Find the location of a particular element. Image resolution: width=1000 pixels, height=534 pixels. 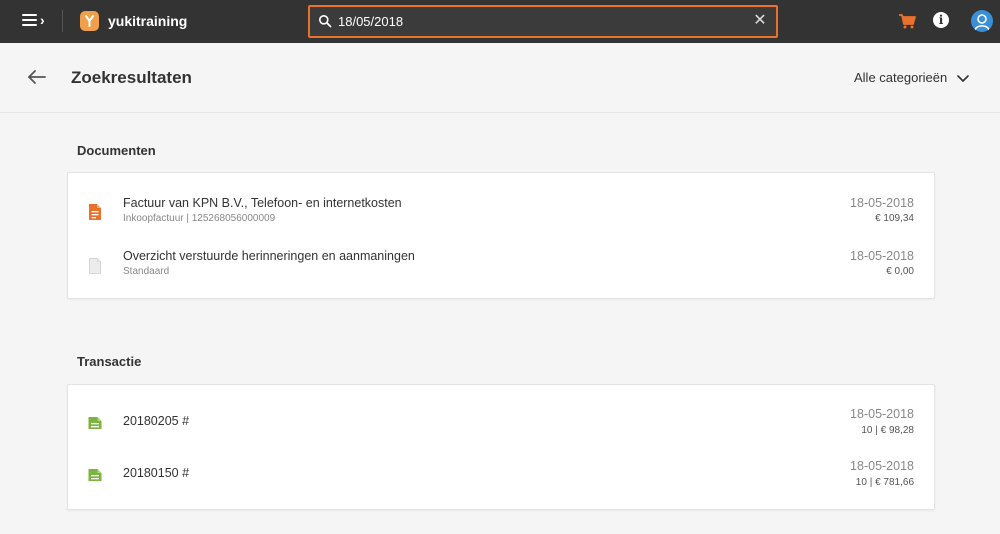

app-name: yukitraining is located at coordinates (147, 21).